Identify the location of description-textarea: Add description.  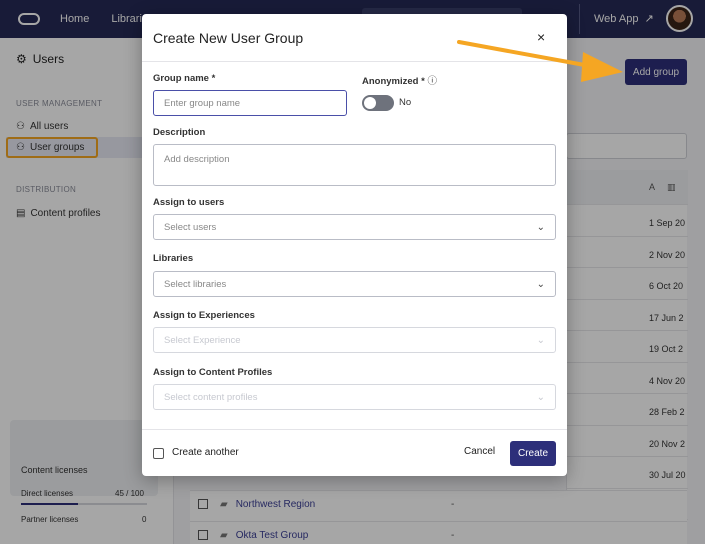
(354, 165).